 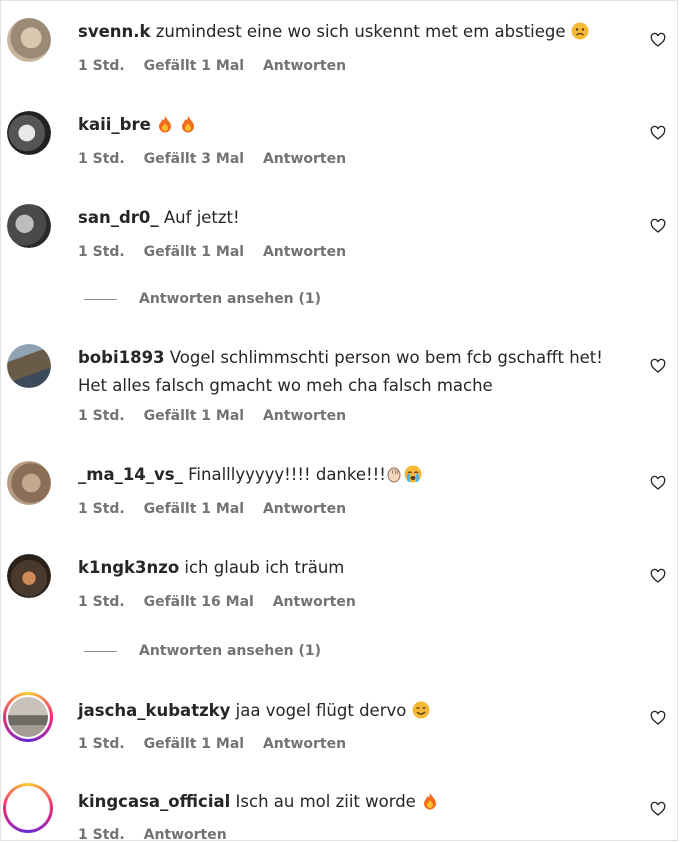 What do you see at coordinates (199, 602) in the screenshot?
I see `comment-likes: Gefällt 16 Mal` at bounding box center [199, 602].